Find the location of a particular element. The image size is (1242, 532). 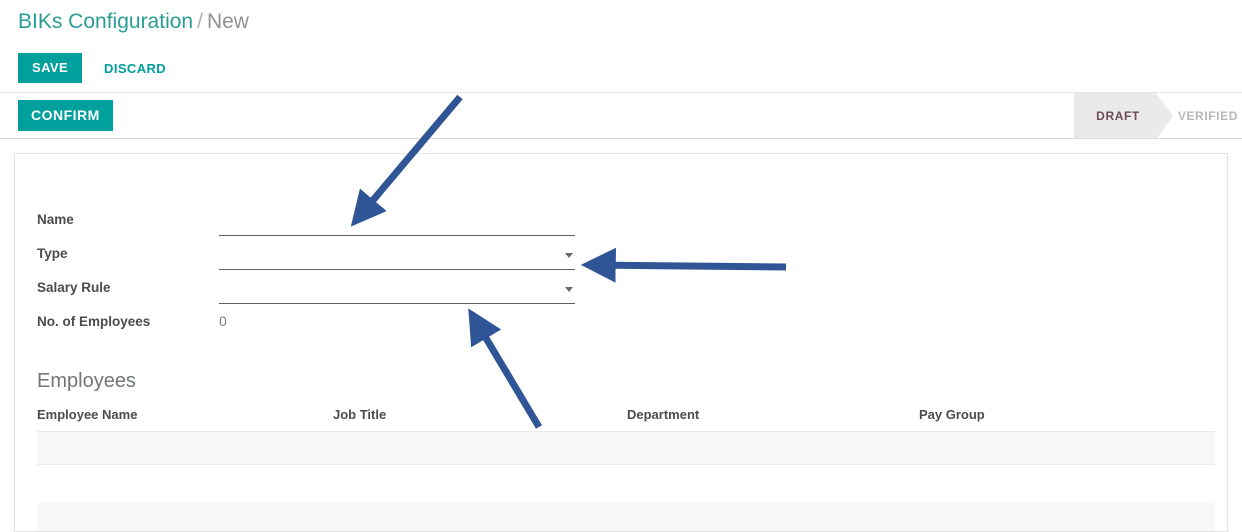

field-salary-rule-cell is located at coordinates (397, 287).